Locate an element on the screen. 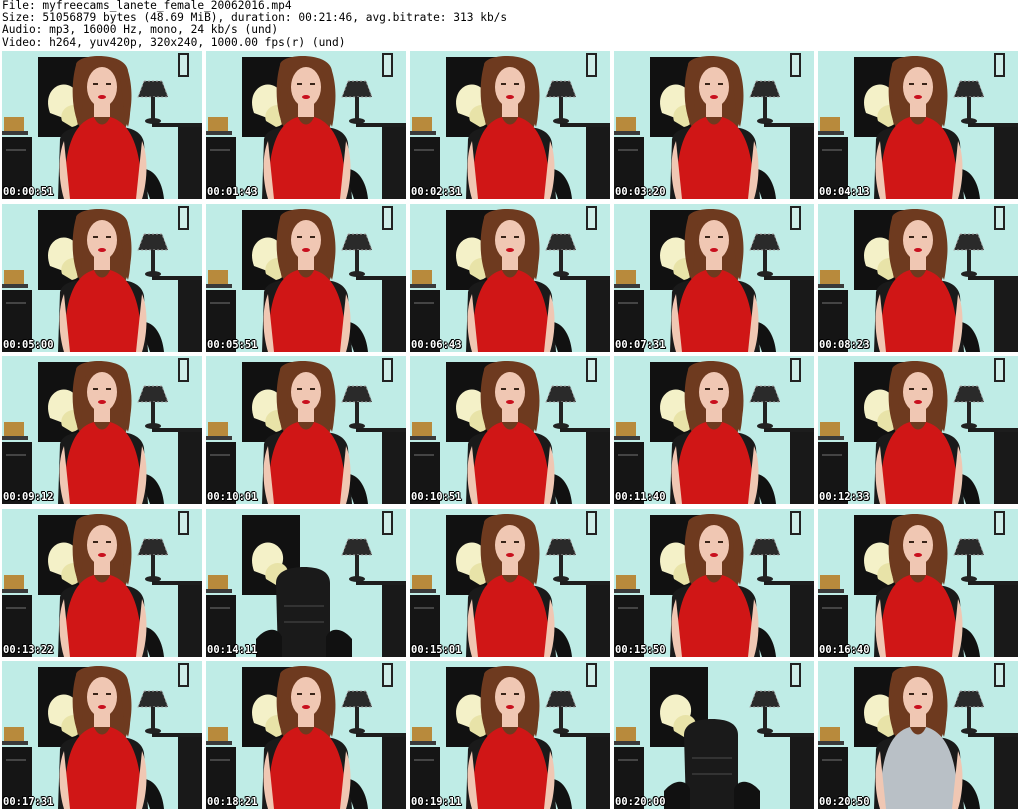 The image size is (1024, 811). thumbnail-frame: 00:04:13 is located at coordinates (918, 125).